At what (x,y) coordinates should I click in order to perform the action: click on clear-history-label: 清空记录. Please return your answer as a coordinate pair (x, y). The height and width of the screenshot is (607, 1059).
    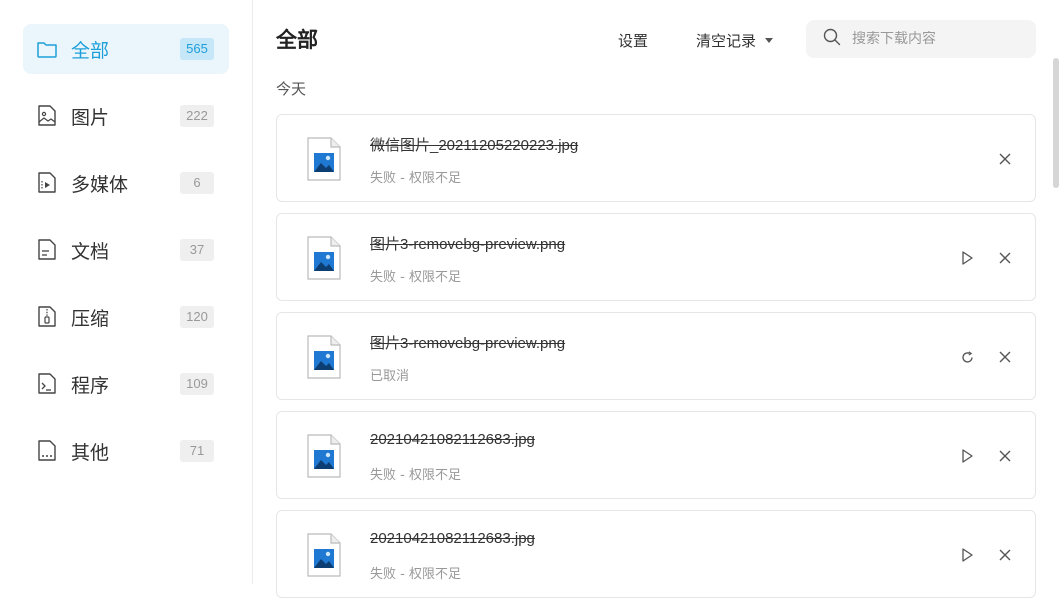
    Looking at the image, I should click on (726, 41).